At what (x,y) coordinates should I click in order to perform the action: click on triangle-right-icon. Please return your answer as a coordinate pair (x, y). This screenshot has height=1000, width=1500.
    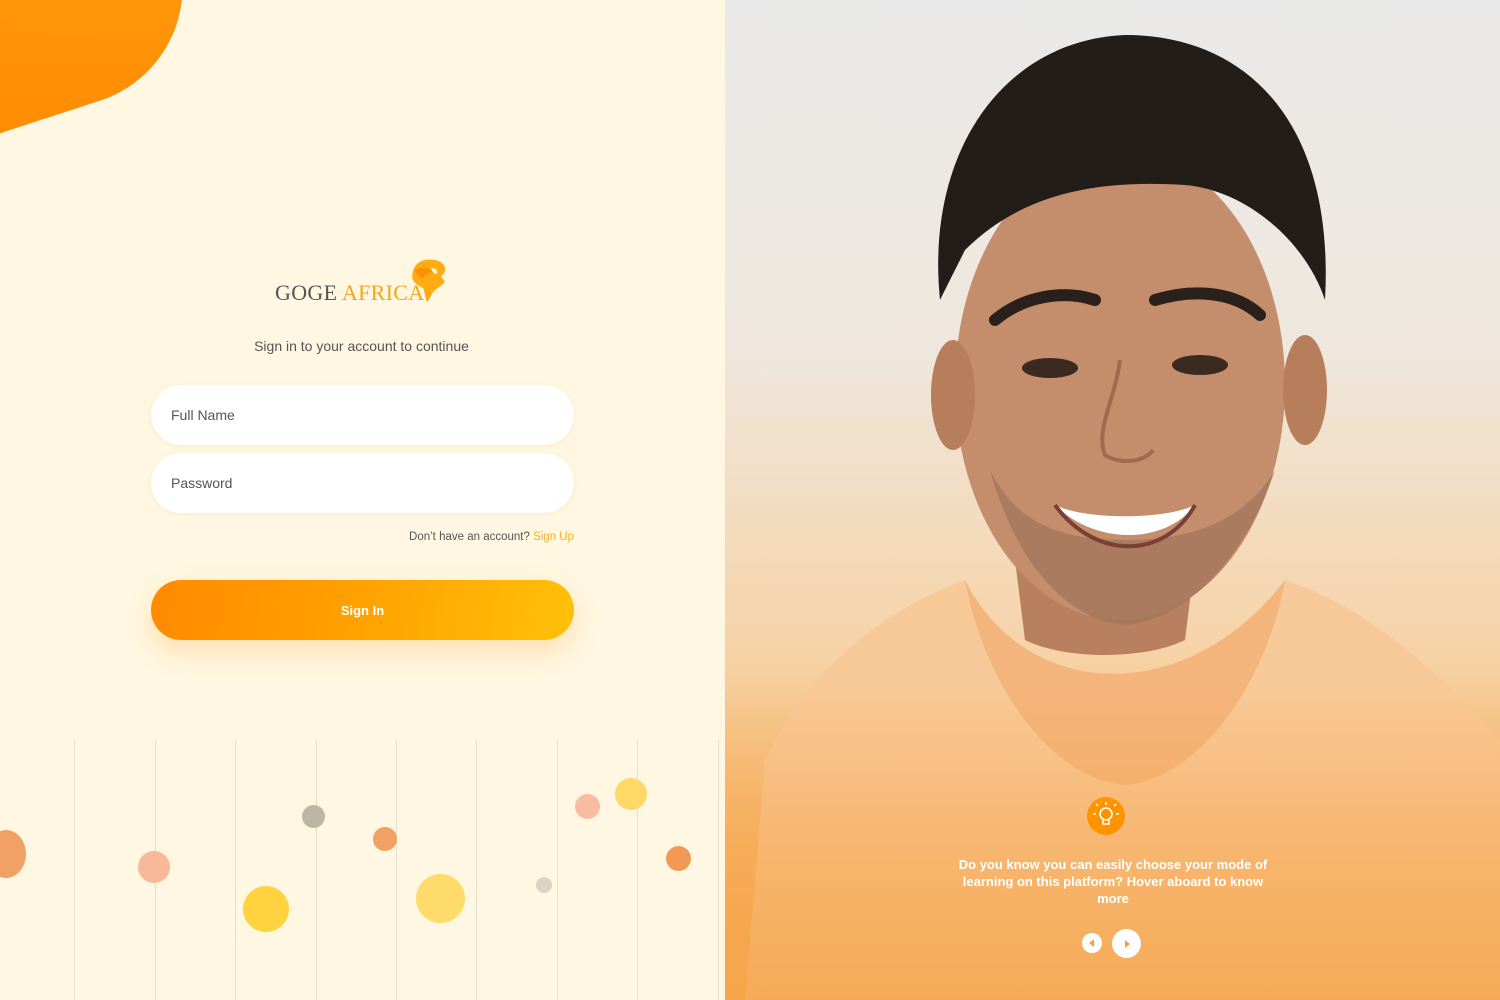
    Looking at the image, I should click on (1127, 943).